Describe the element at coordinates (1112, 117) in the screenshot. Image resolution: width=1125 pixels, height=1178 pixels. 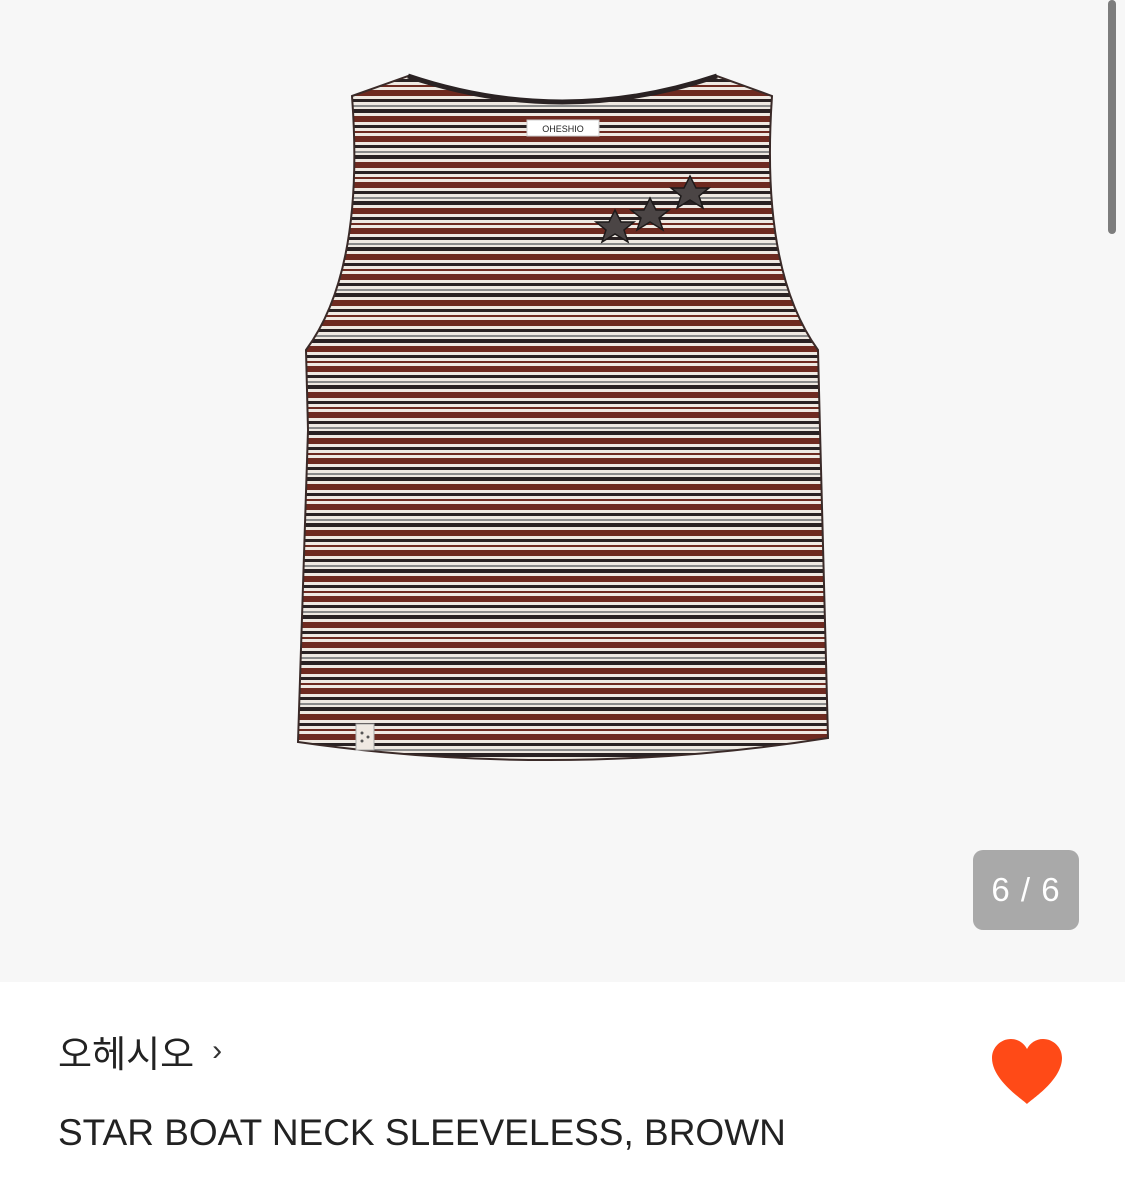
I see `page-scrollbar` at that location.